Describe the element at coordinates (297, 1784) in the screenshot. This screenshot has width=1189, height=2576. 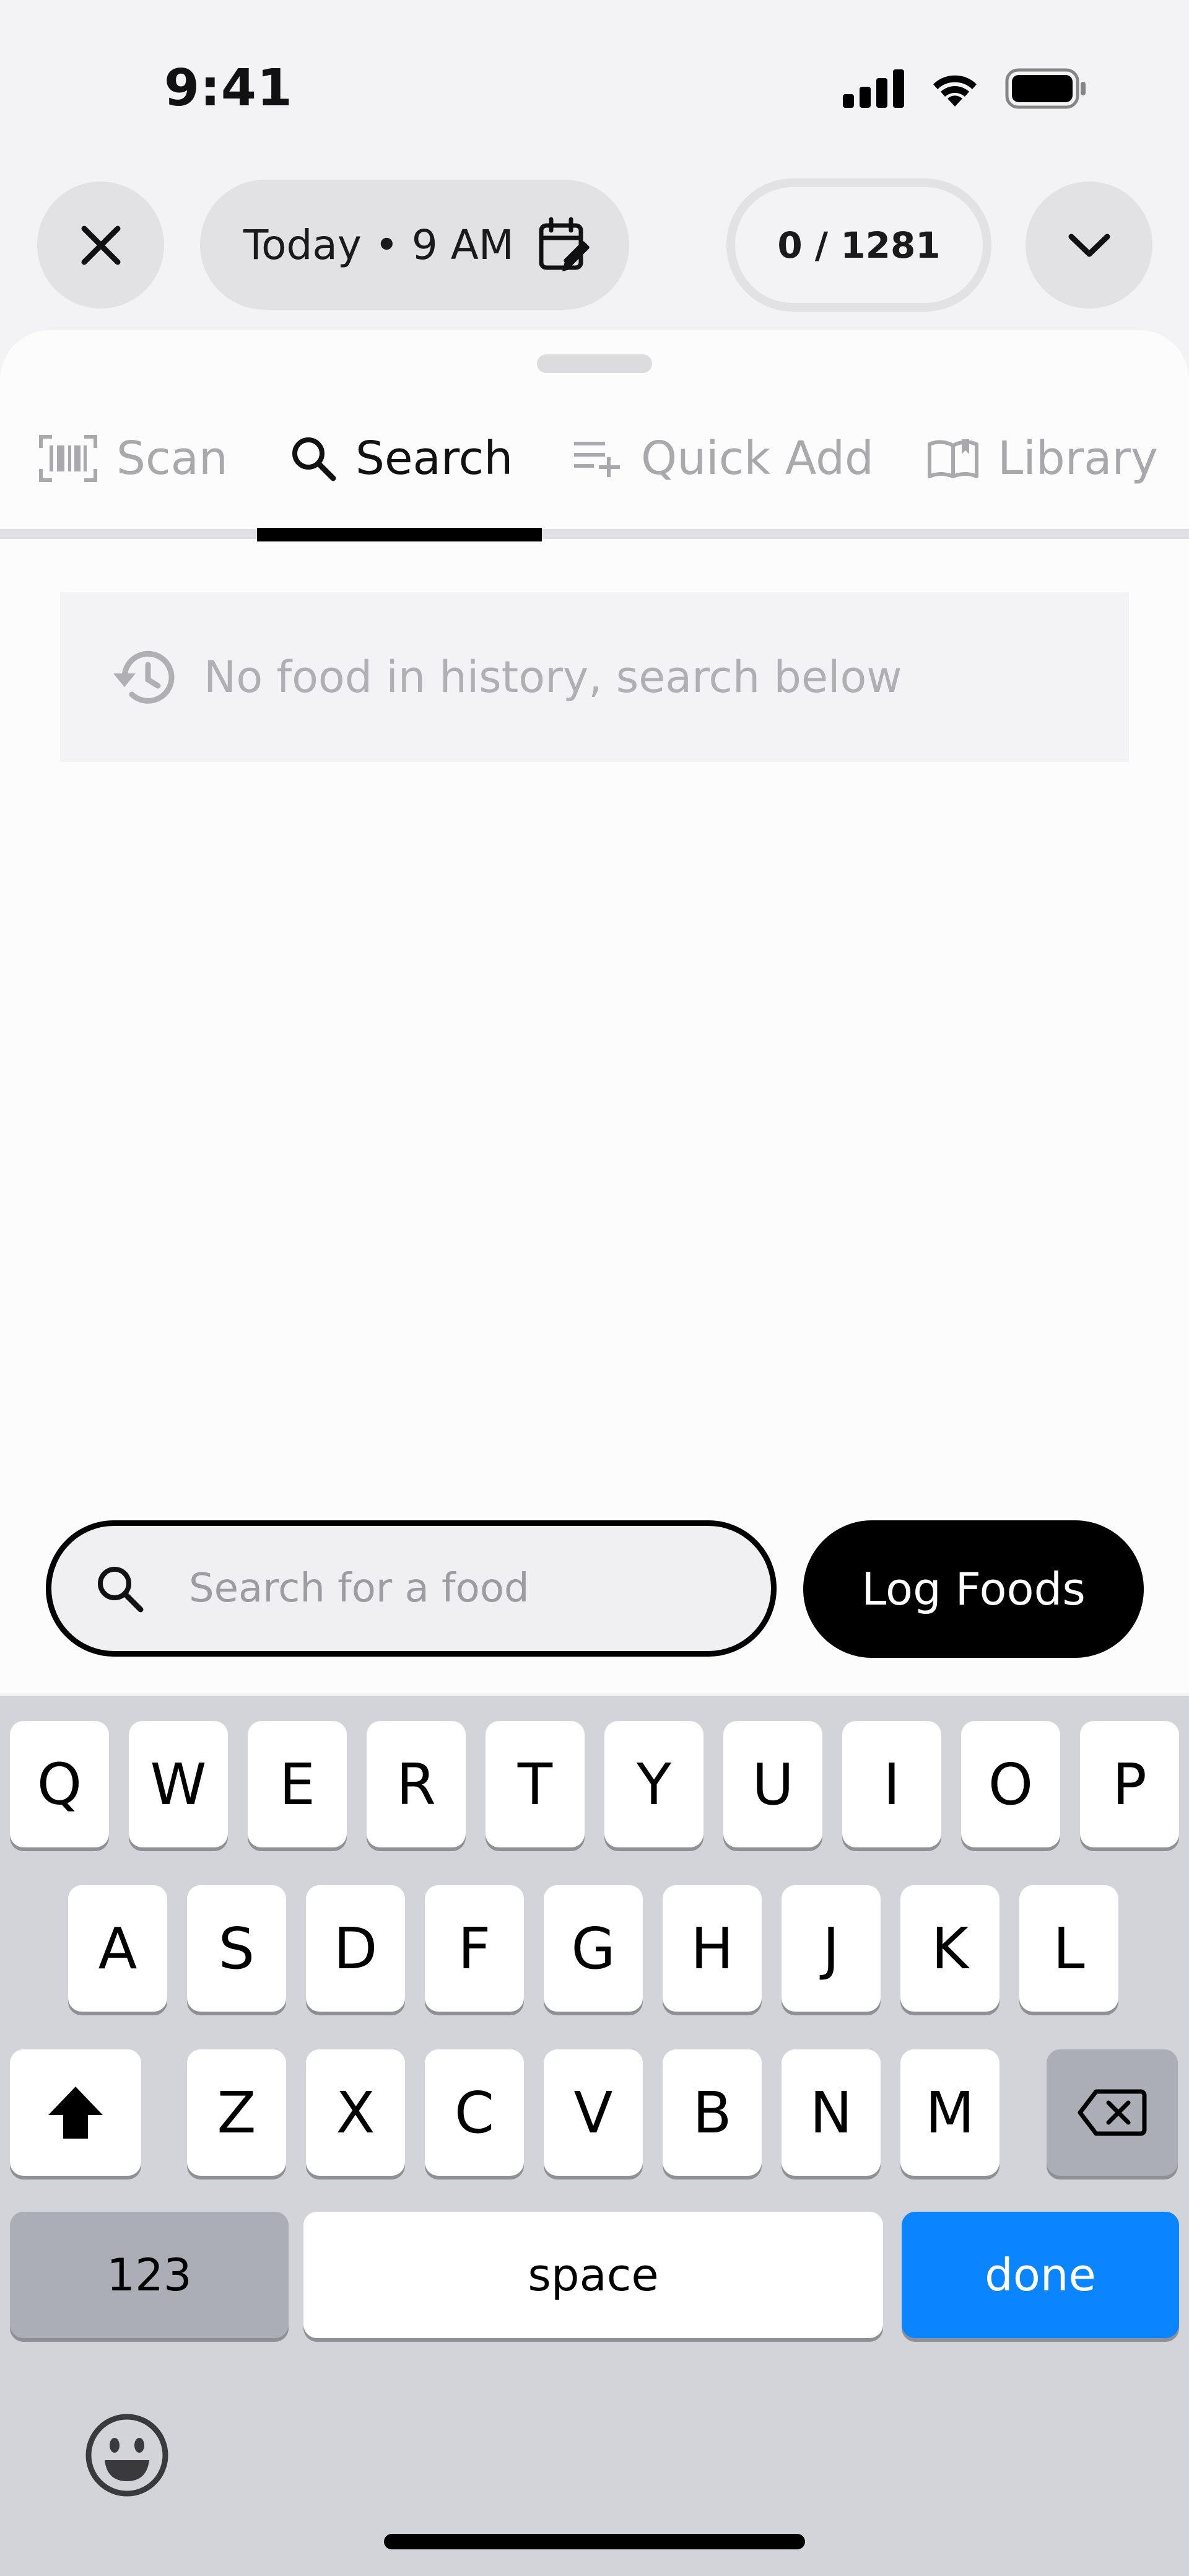
I see `key-e: E` at that location.